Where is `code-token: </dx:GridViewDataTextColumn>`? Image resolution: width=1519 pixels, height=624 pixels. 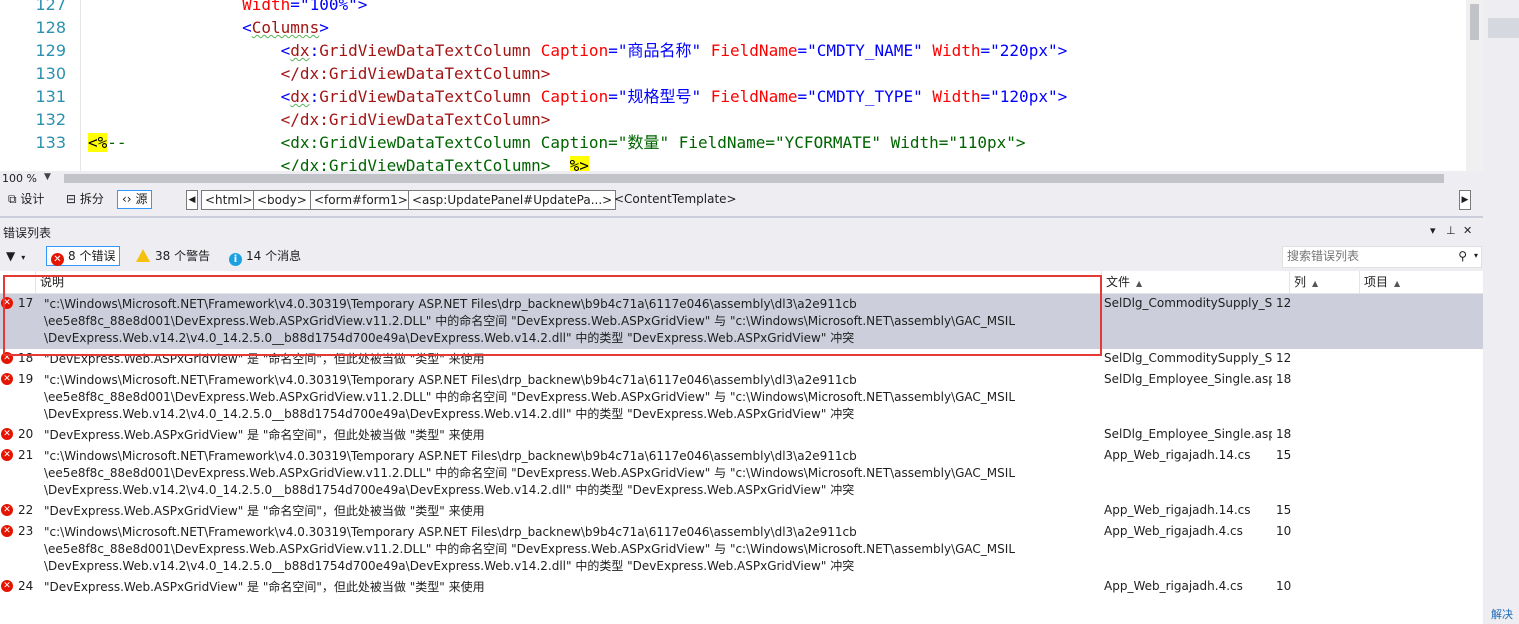
code-token: </dx:GridViewDataTextColumn> is located at coordinates (415, 73).